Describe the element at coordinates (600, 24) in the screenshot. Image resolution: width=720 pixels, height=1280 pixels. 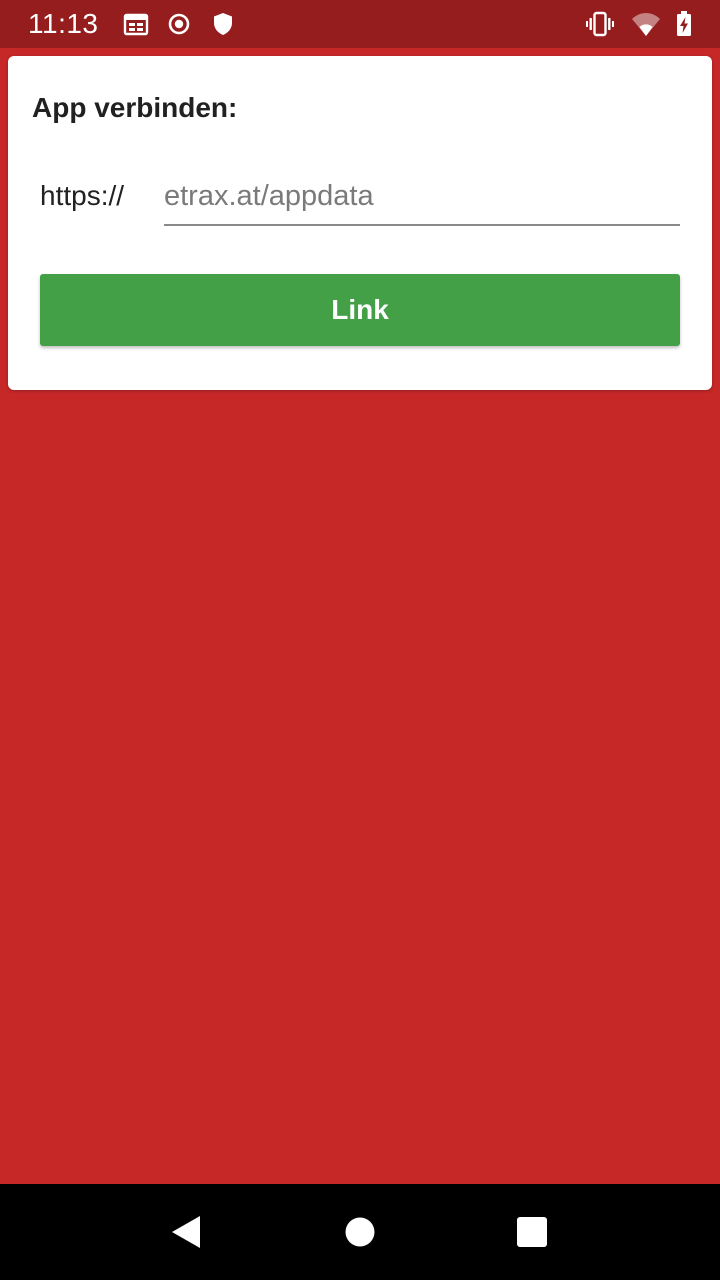
I see `vibrate-icon` at that location.